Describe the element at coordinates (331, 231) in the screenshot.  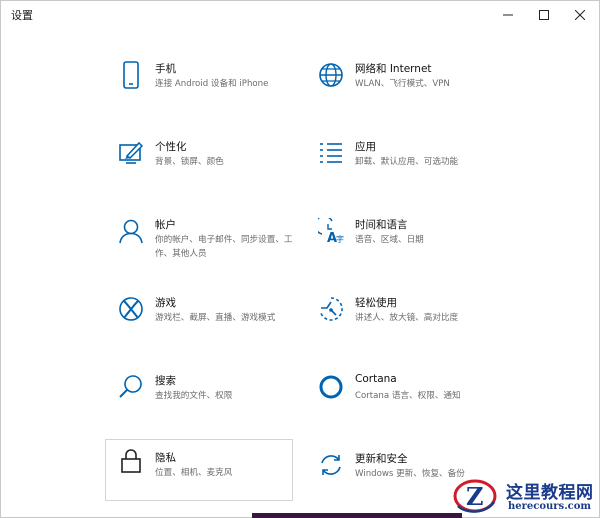
I see `time-language-icon: A字` at that location.